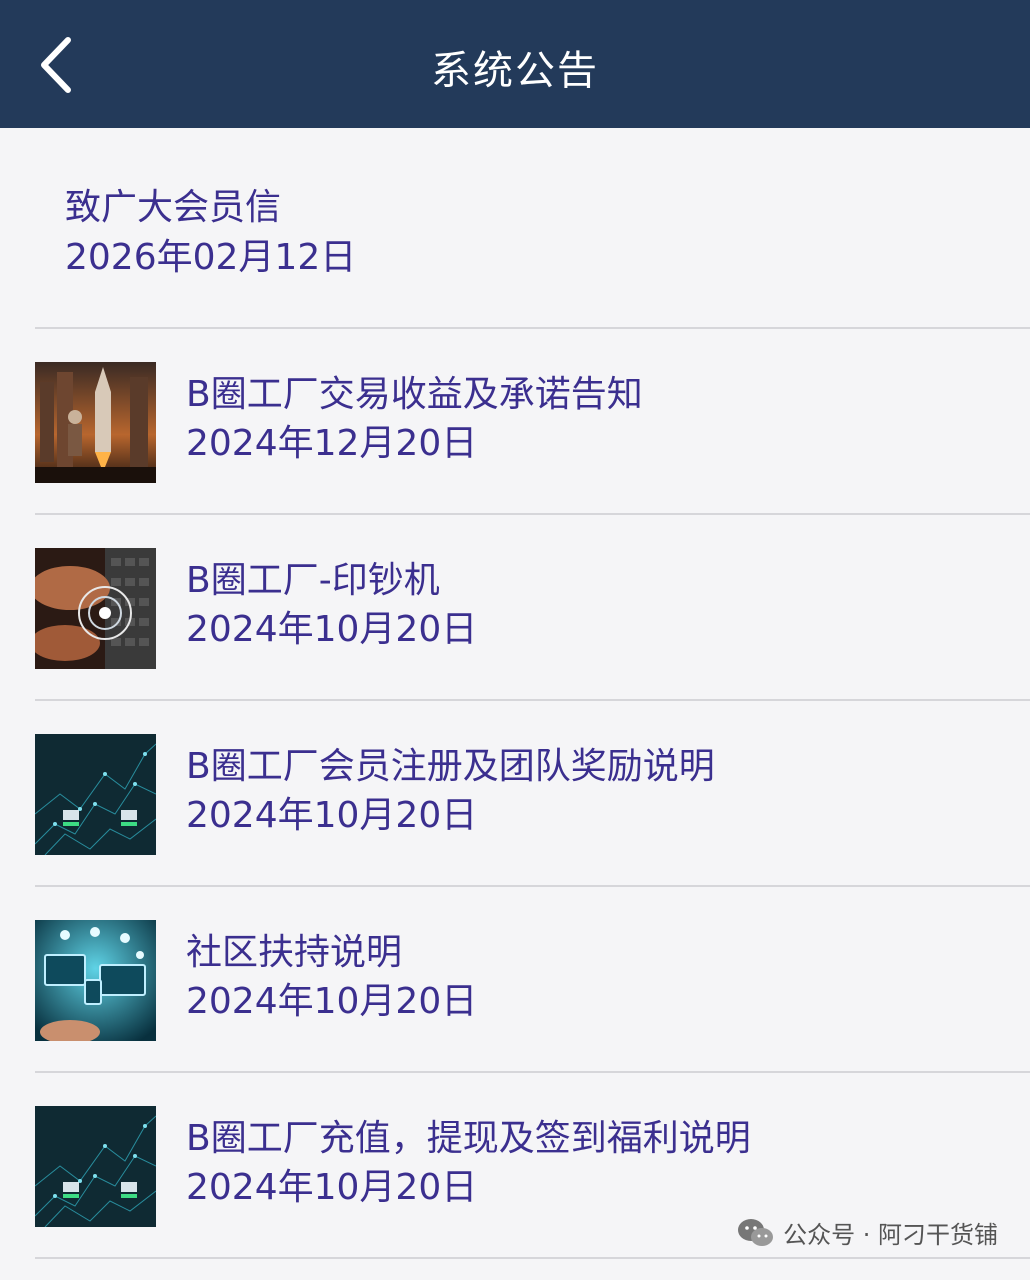  I want to click on notice-item: B圈工厂交易收益及承诺告知 2024年12月20日, so click(532, 420).